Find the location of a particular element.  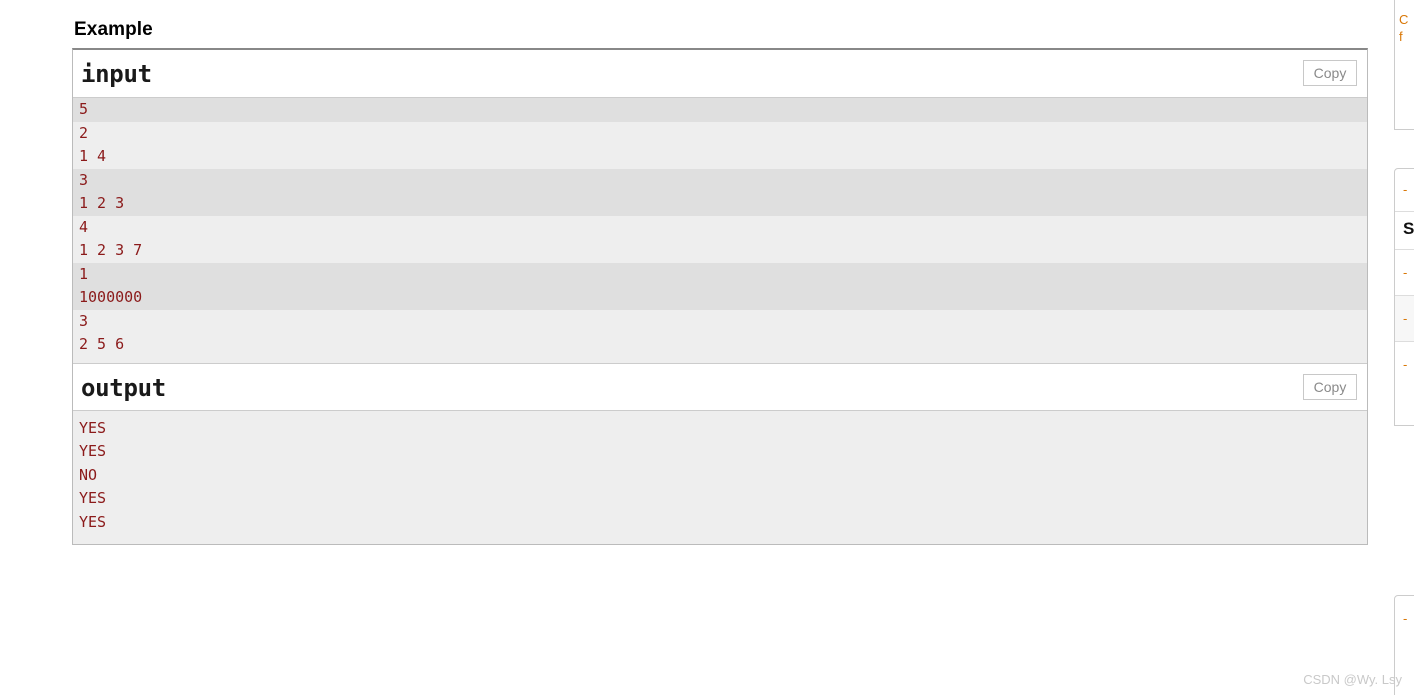

sidebar-bottom-row: - is located at coordinates (1404, 619).